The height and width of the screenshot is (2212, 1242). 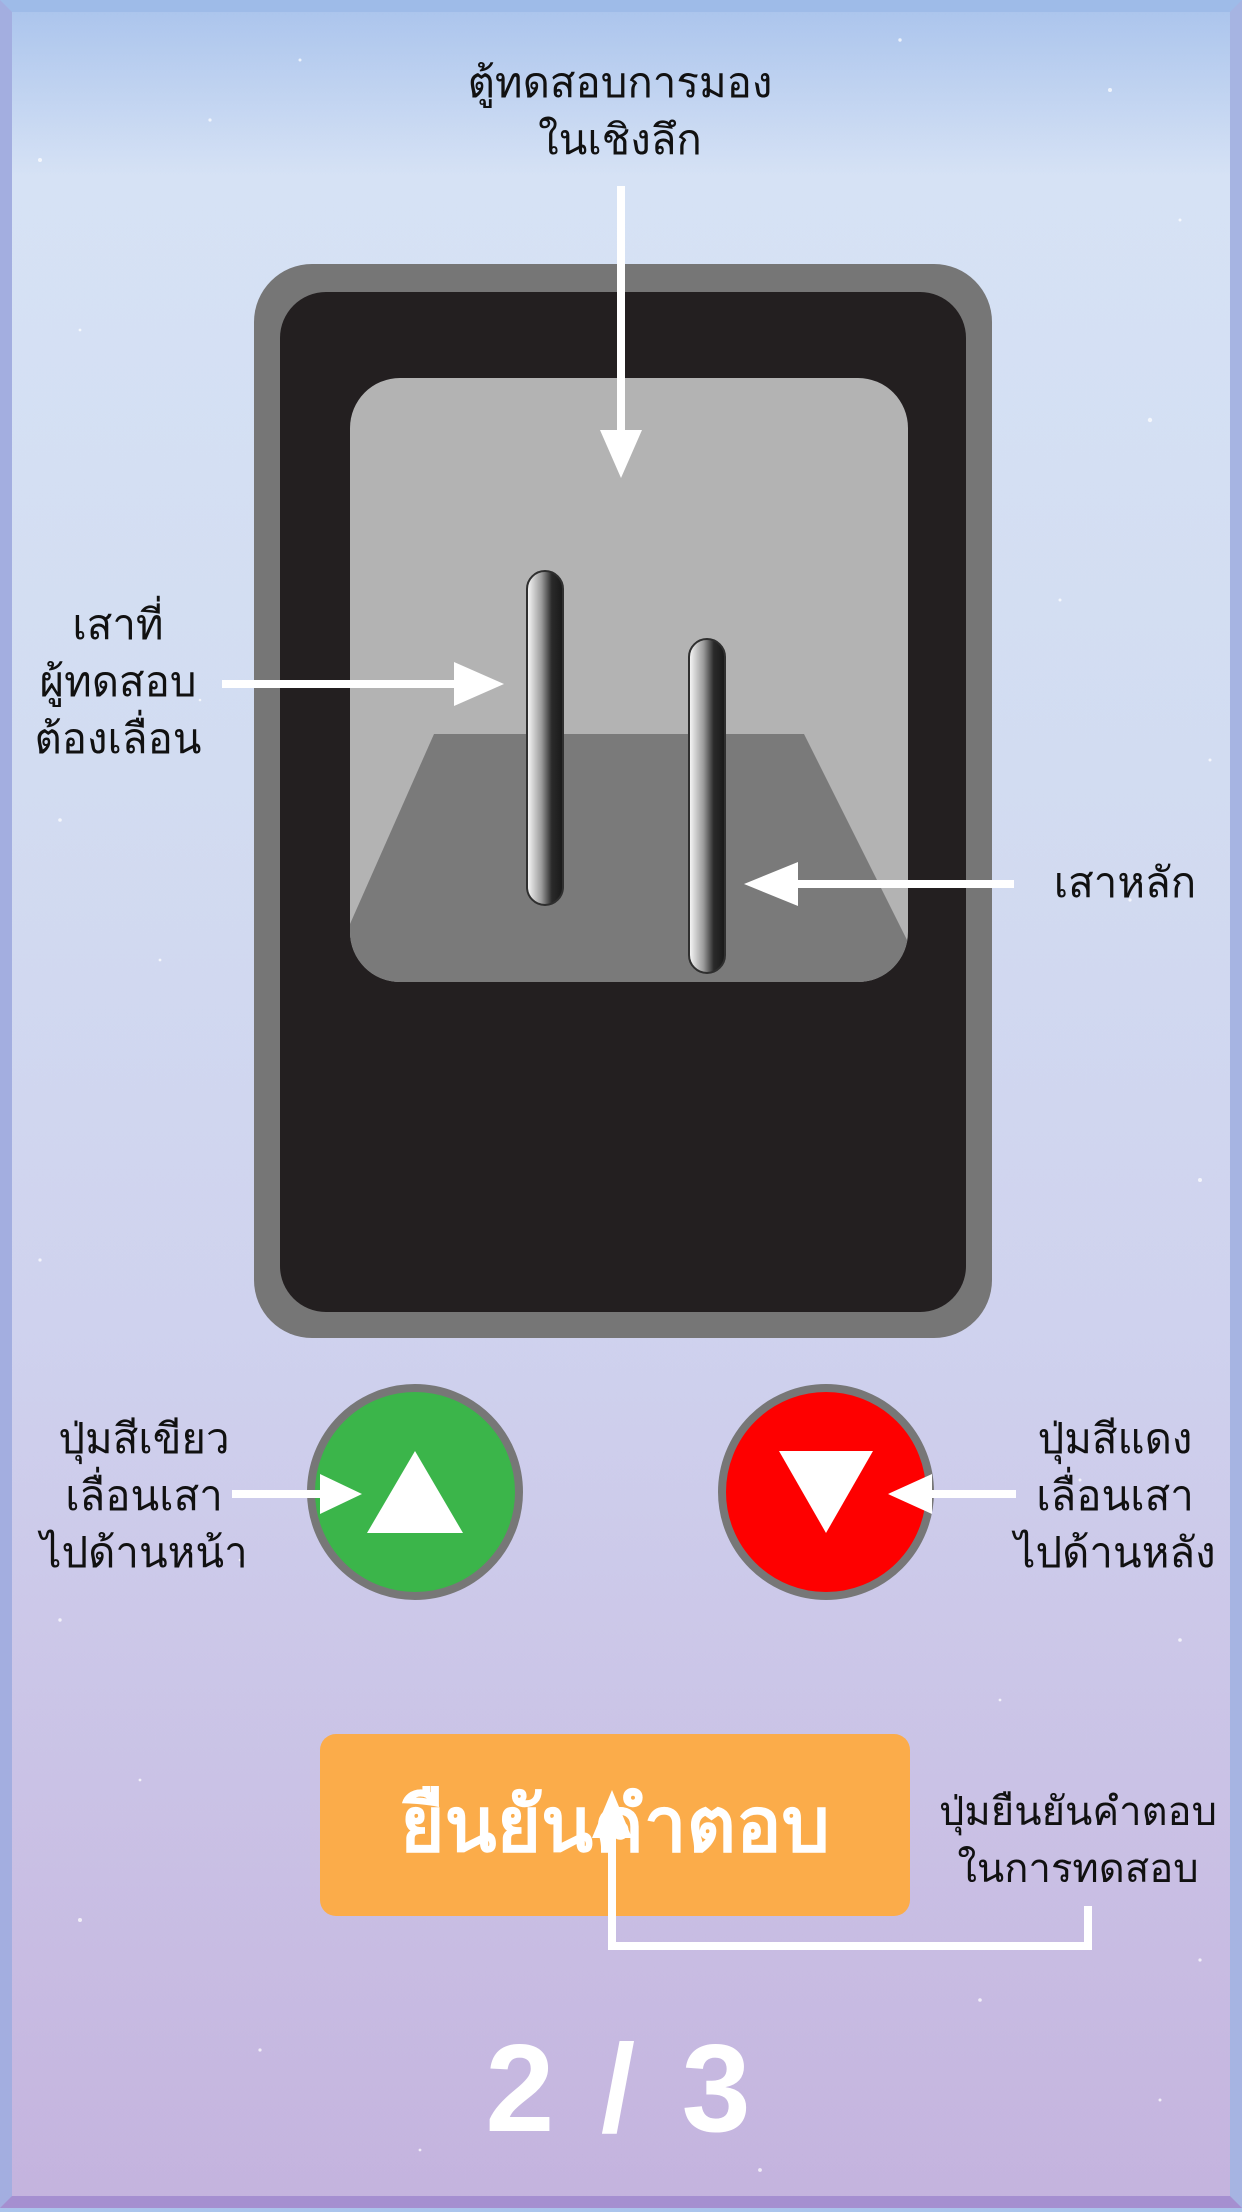 I want to click on triangle-up-icon, so click(x=415, y=1492).